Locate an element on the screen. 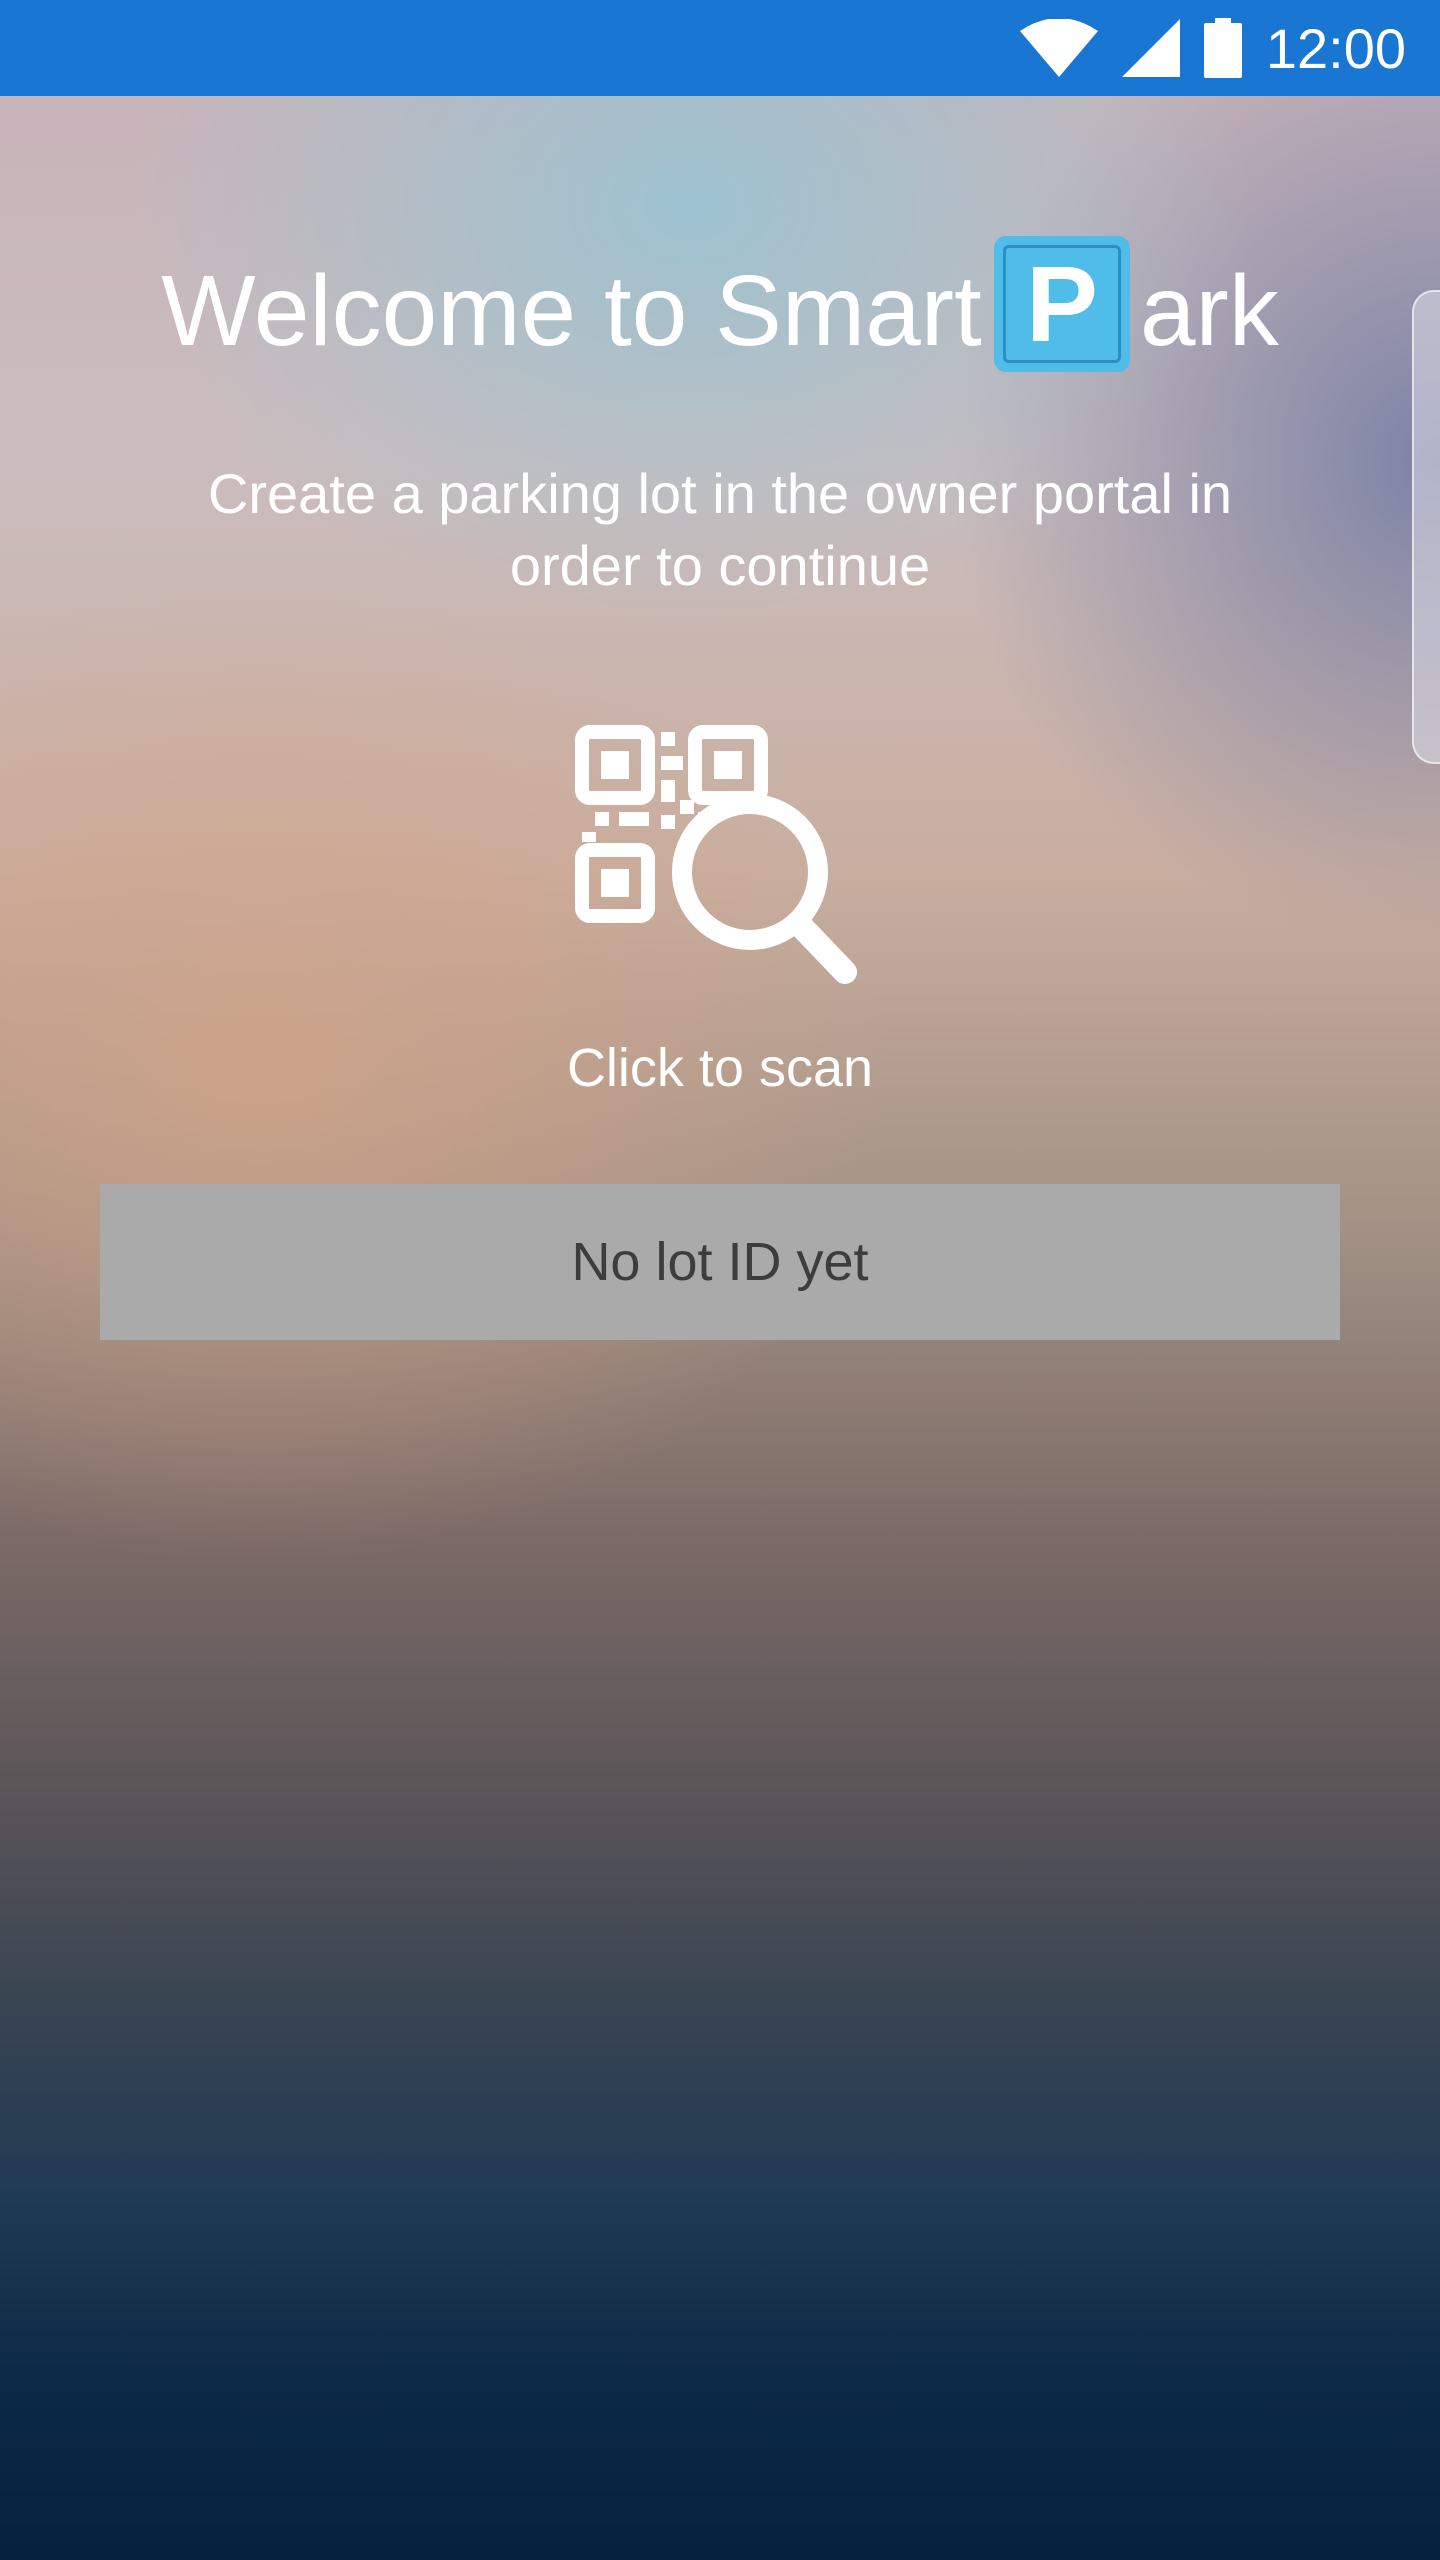  cell-signal-icon is located at coordinates (1150, 48).